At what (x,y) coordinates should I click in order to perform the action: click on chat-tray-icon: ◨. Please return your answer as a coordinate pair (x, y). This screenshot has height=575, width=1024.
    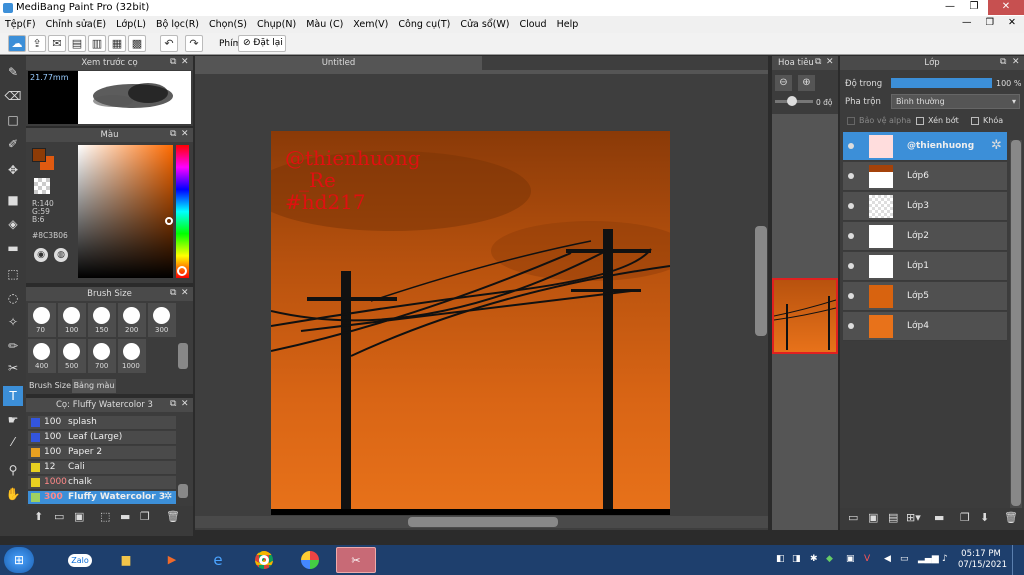
    Looking at the image, I should click on (796, 559).